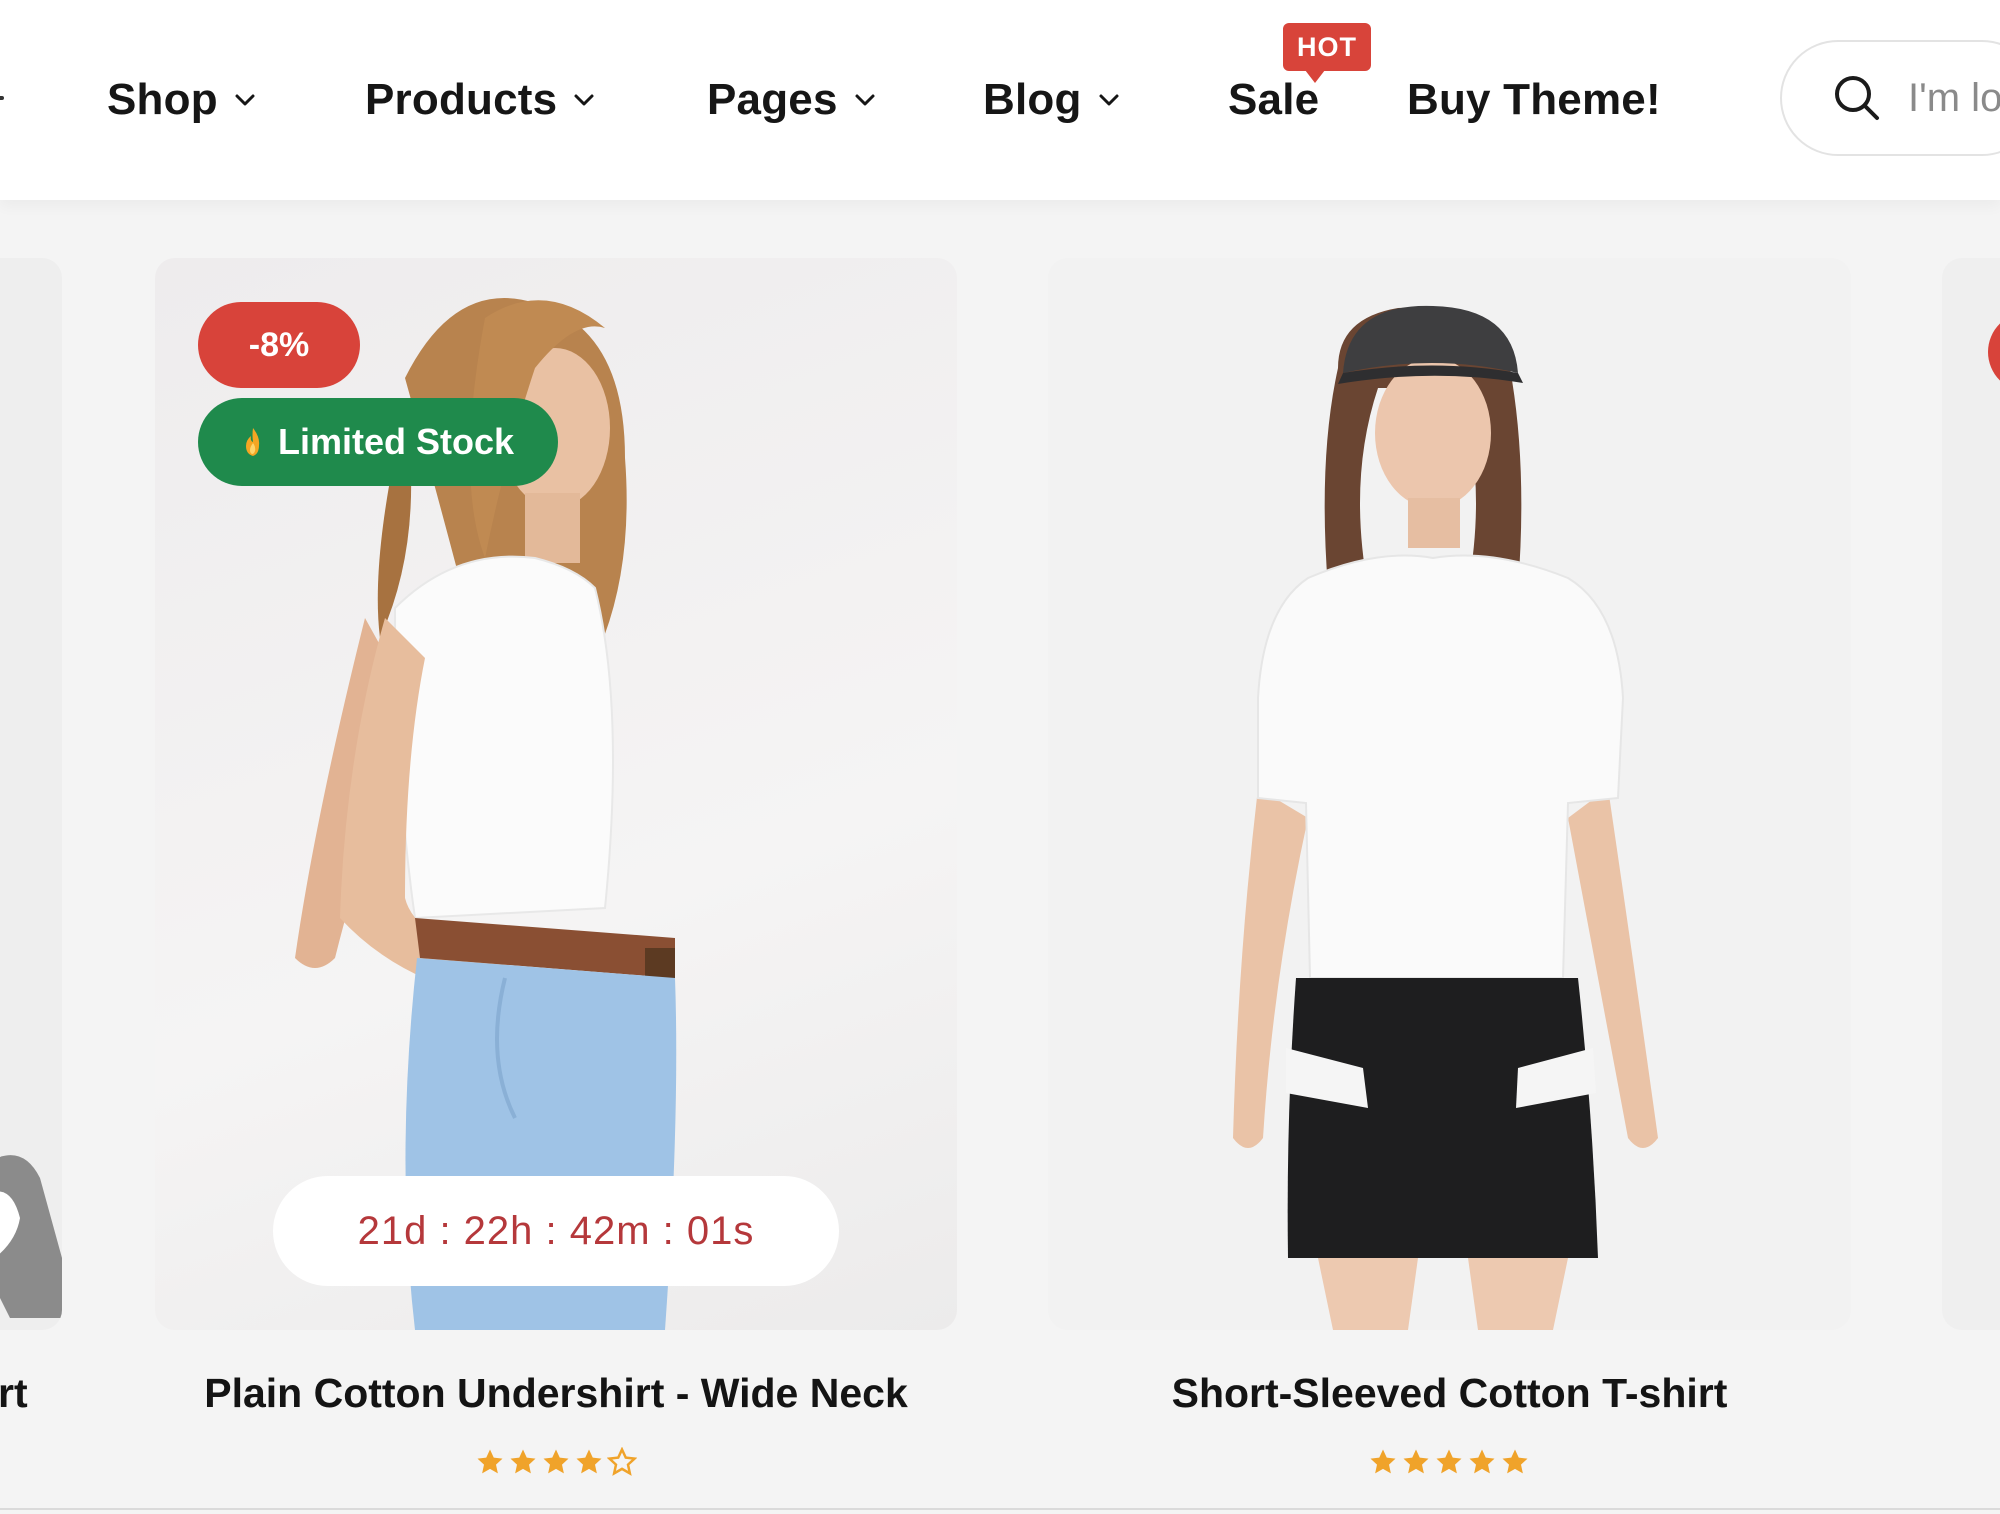 The image size is (2000, 1514). I want to click on discount-badge-partial, so click(1994, 352).